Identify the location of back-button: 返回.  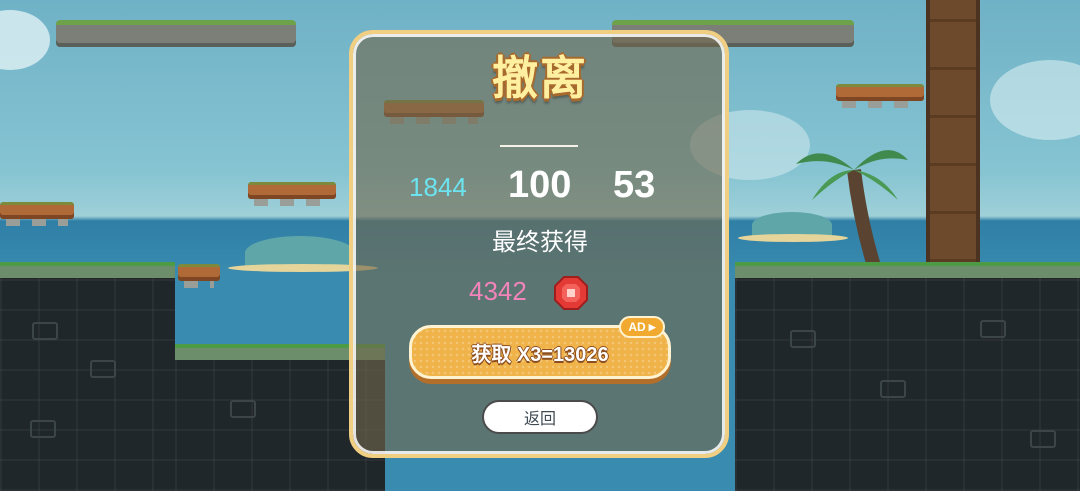
(540, 417).